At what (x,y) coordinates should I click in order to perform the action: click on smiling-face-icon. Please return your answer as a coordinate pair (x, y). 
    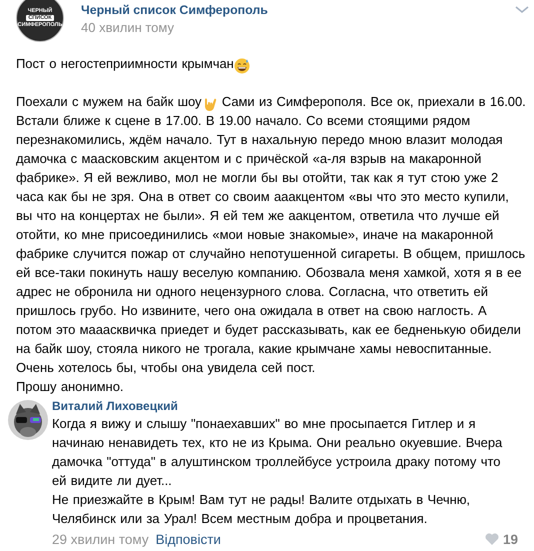
    Looking at the image, I should click on (242, 65).